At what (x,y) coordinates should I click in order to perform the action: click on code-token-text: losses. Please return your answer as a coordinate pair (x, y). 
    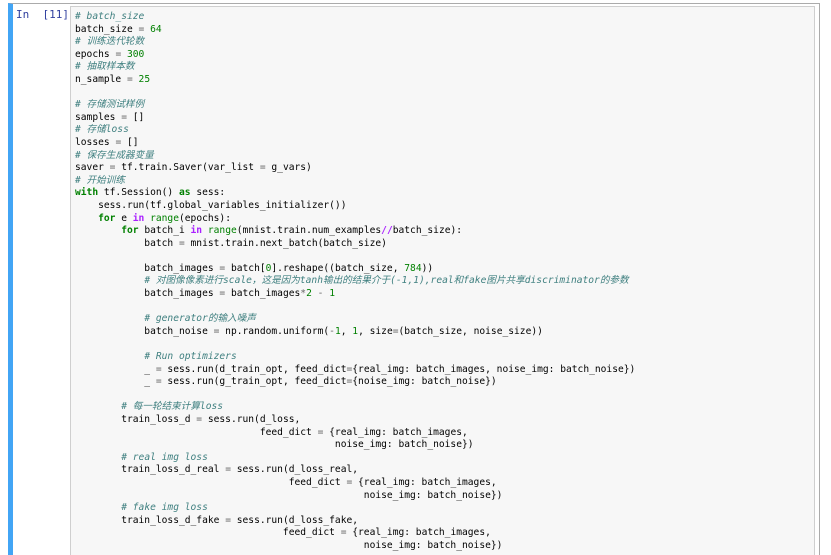
    Looking at the image, I should click on (95, 142).